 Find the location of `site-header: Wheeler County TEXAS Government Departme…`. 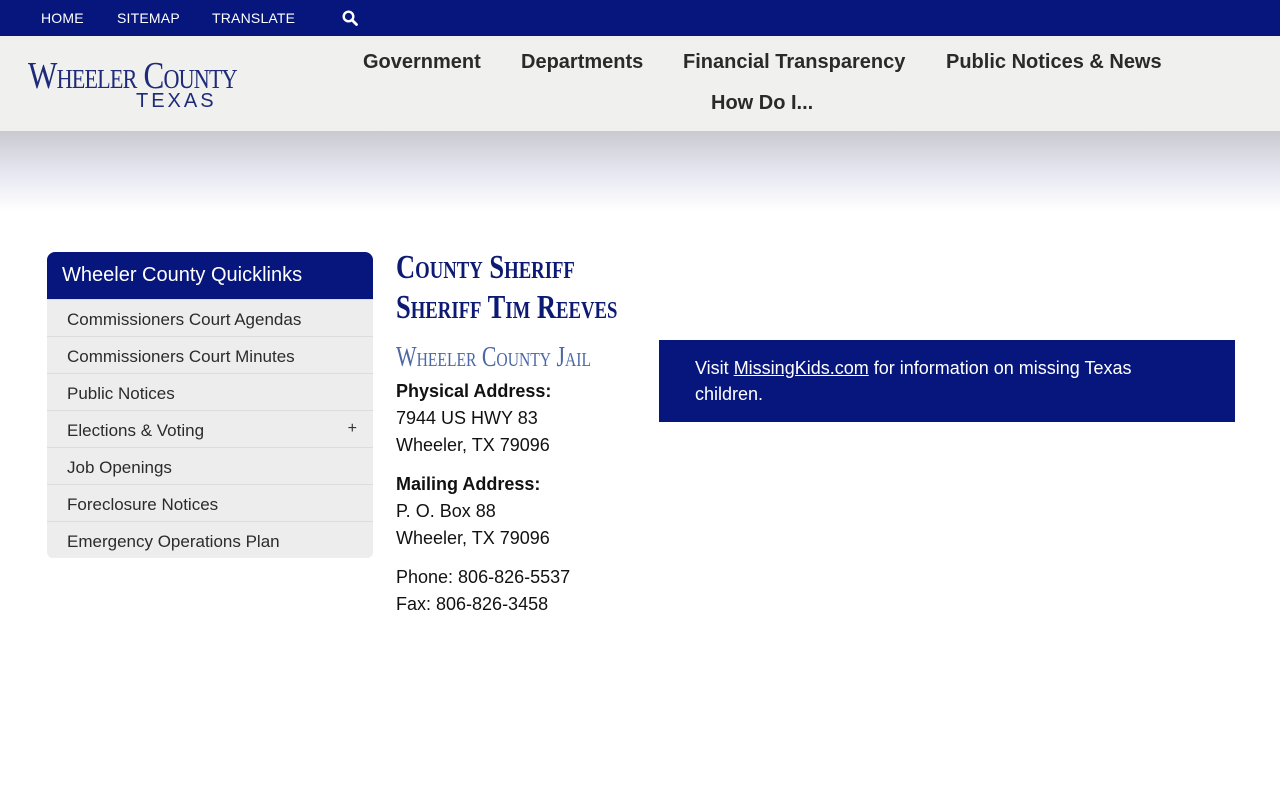

site-header: Wheeler County TEXAS Government Departme… is located at coordinates (640, 83).